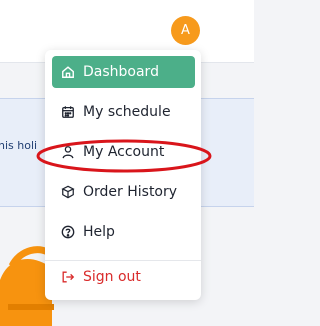 Image resolution: width=320 pixels, height=326 pixels. I want to click on sign-out-icon, so click(68, 277).